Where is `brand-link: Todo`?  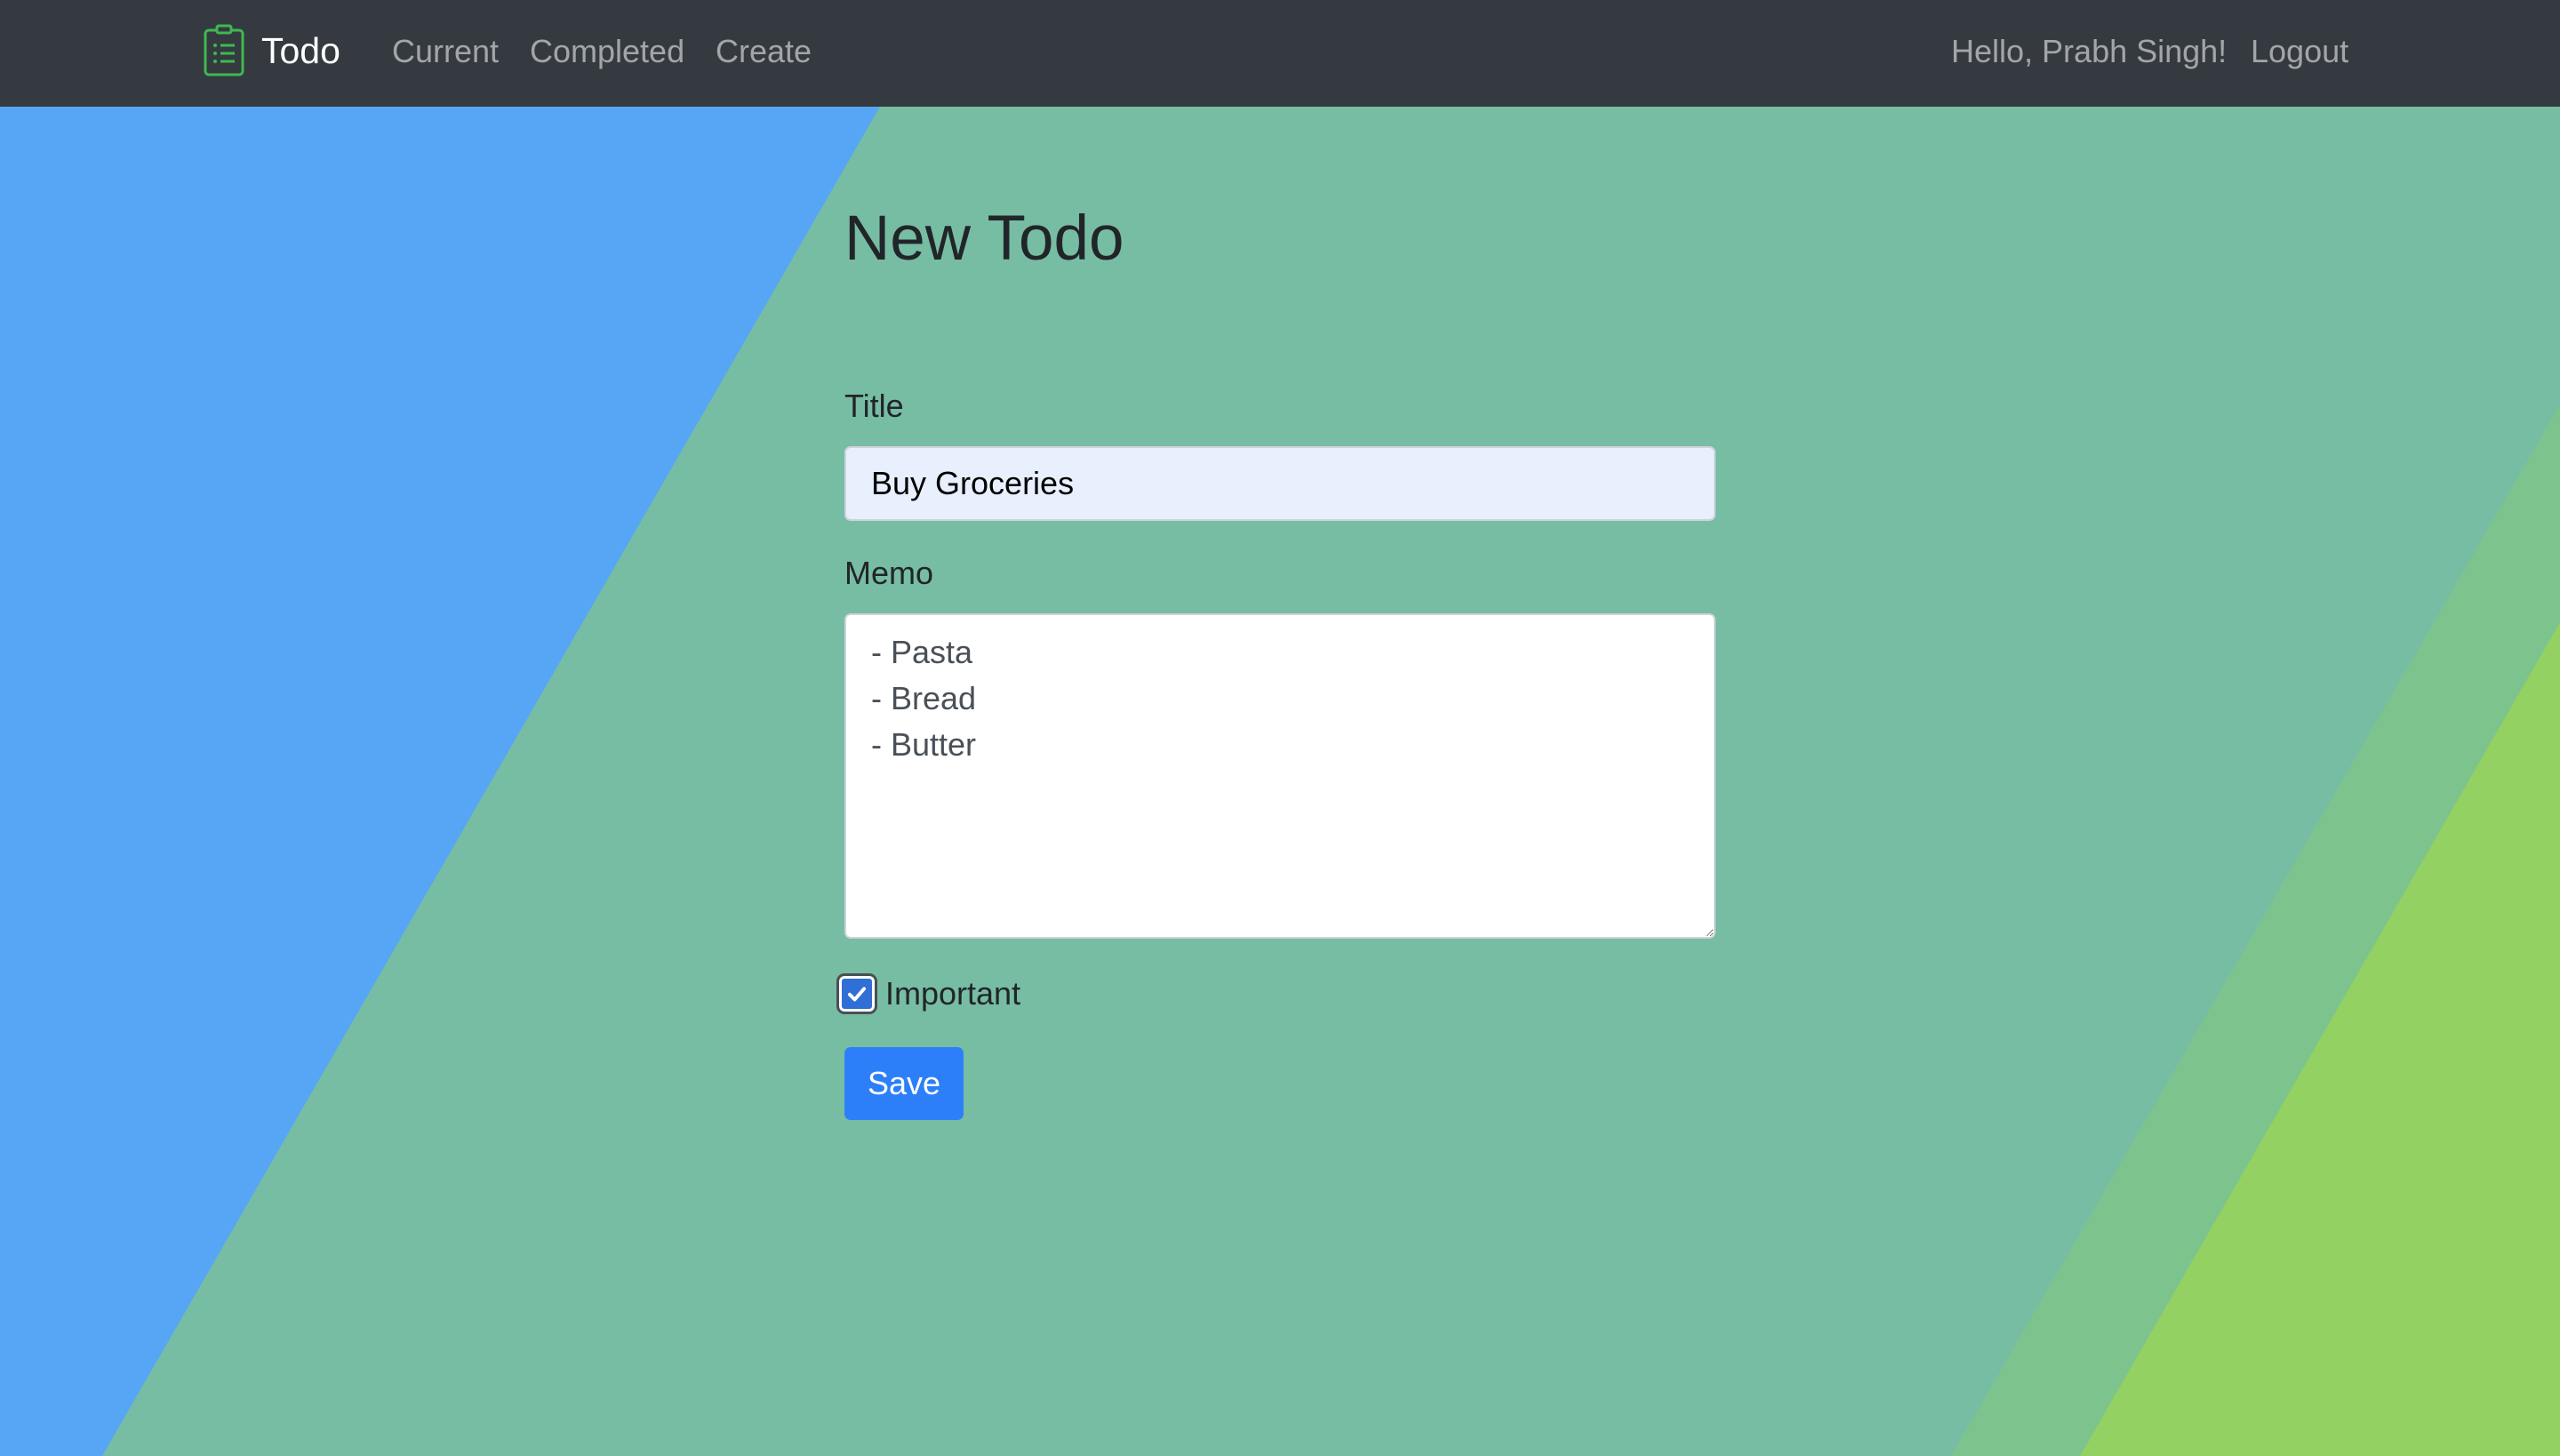
brand-link: Todo is located at coordinates (271, 50).